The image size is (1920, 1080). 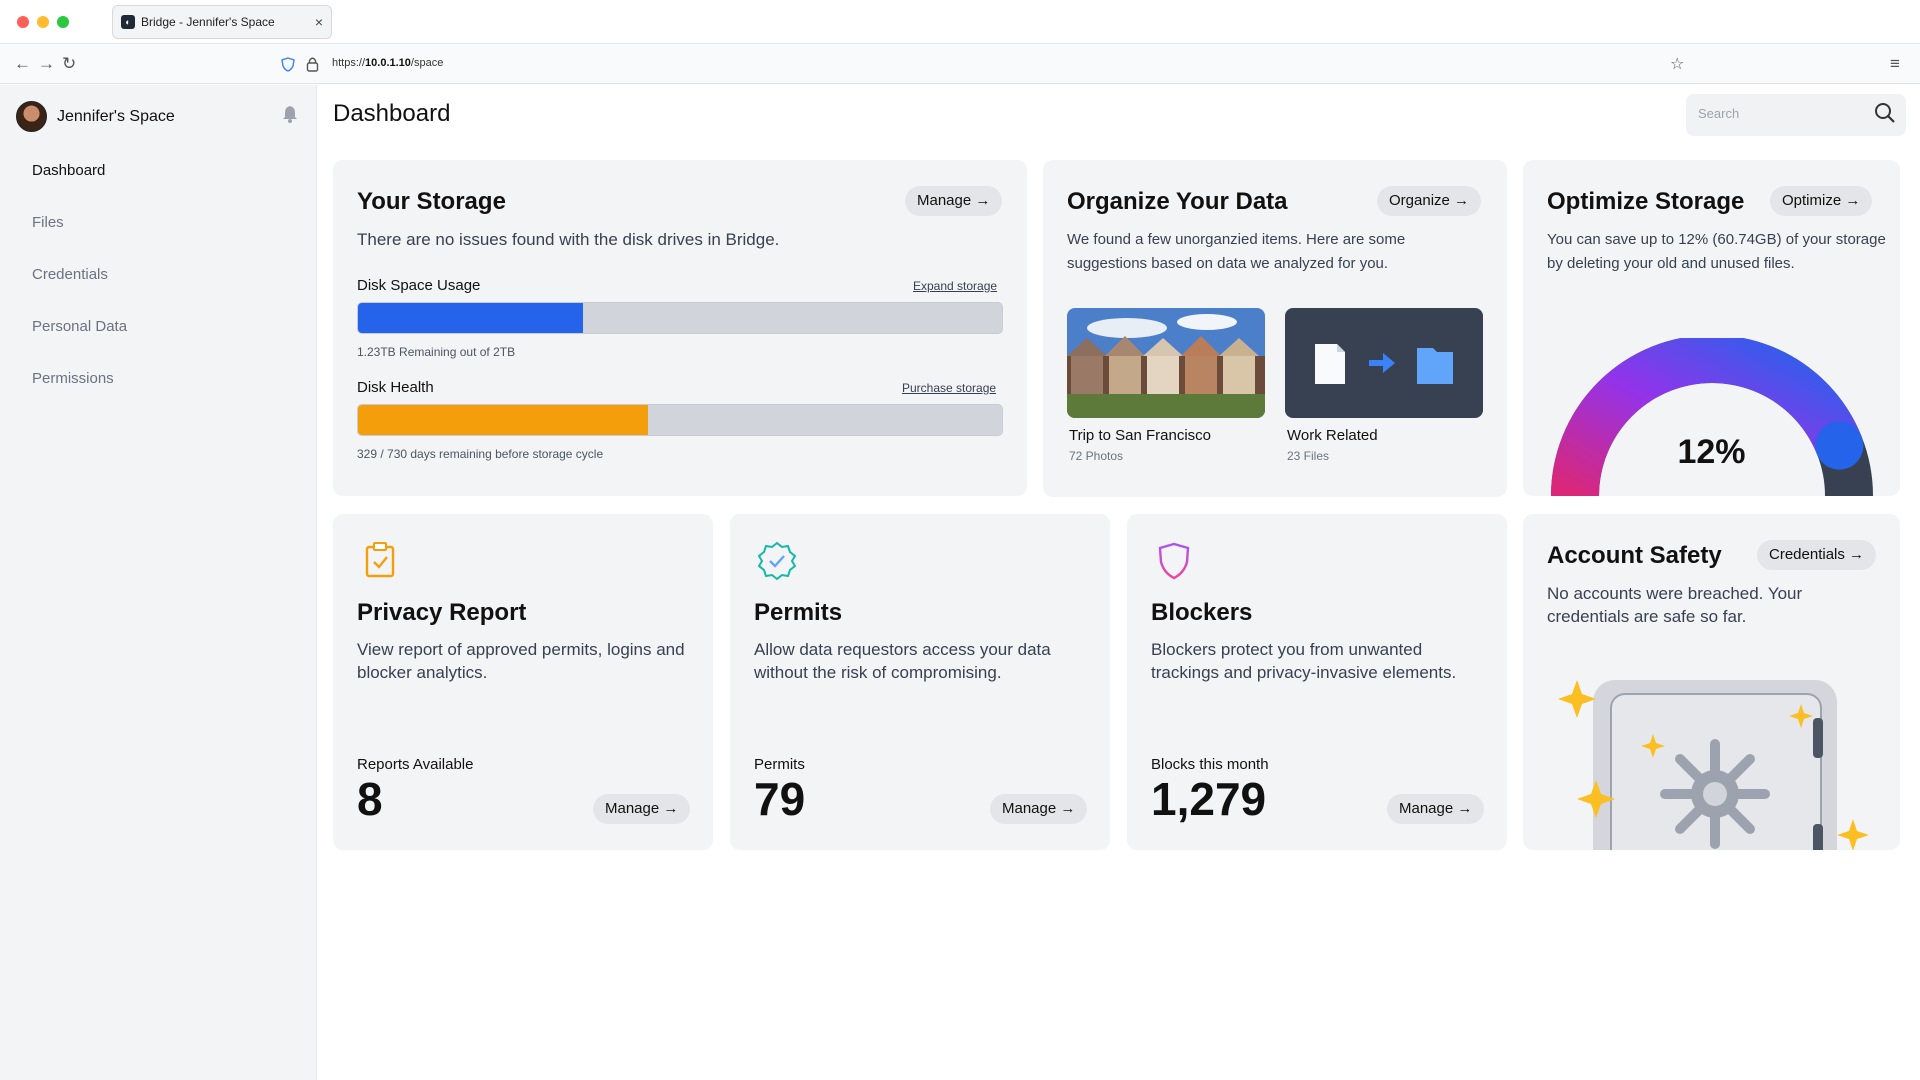 I want to click on permits-manage-button: Manage →, so click(x=1039, y=809).